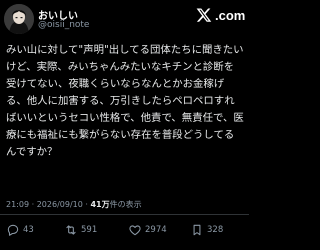 This screenshot has height=250, width=320. I want to click on reply-button: 43, so click(20, 230).